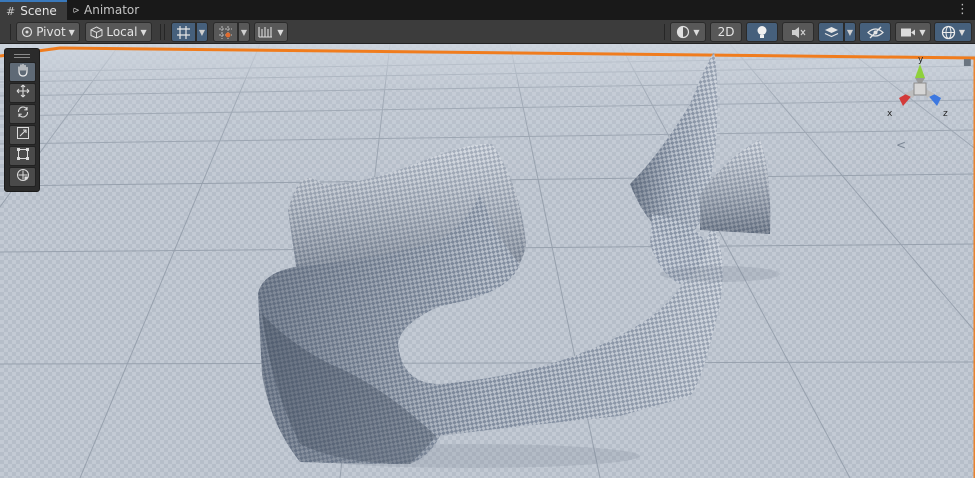  I want to click on view-mode-indicator: <, so click(901, 145).